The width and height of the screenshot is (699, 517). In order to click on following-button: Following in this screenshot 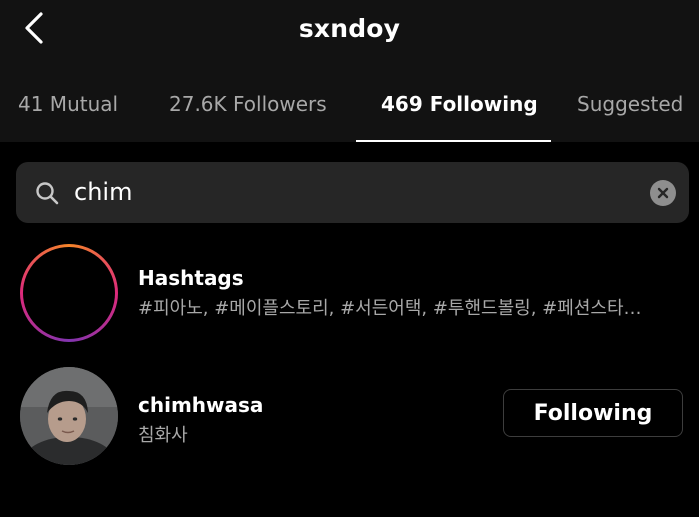, I will do `click(593, 413)`.